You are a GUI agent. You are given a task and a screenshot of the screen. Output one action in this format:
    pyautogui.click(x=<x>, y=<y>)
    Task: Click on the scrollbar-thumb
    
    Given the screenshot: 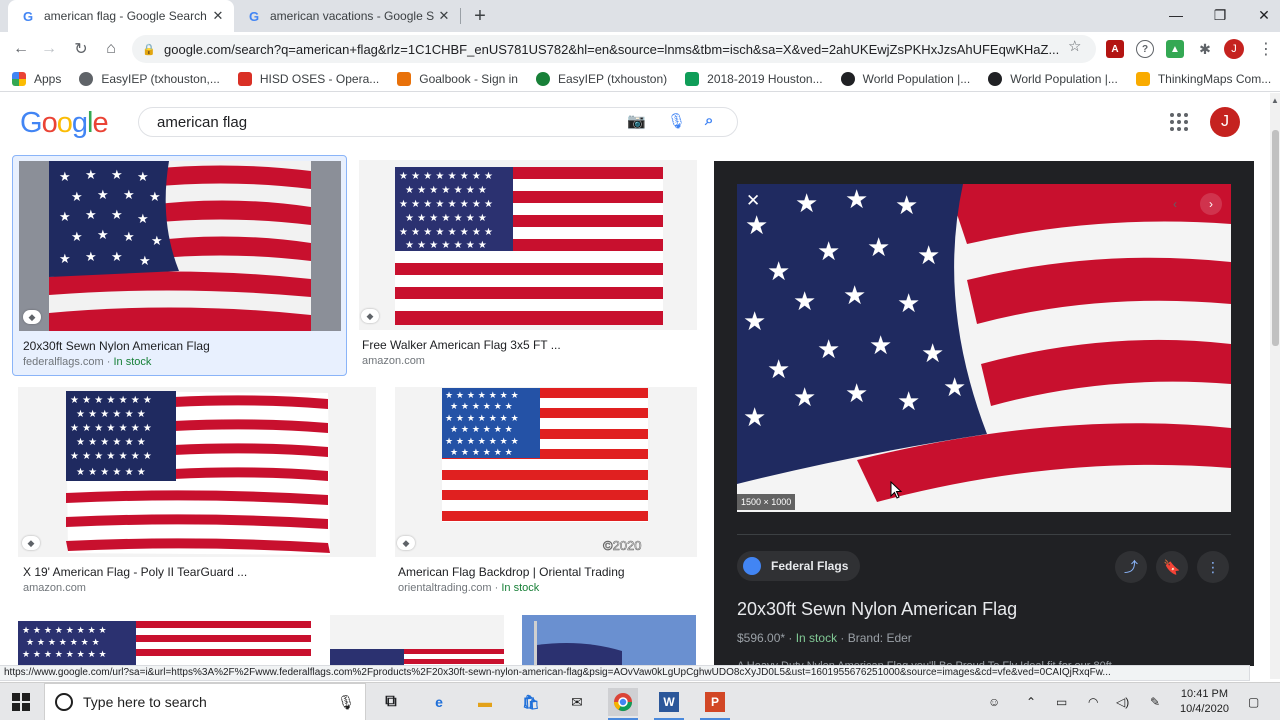 What is the action you would take?
    pyautogui.click(x=1275, y=238)
    